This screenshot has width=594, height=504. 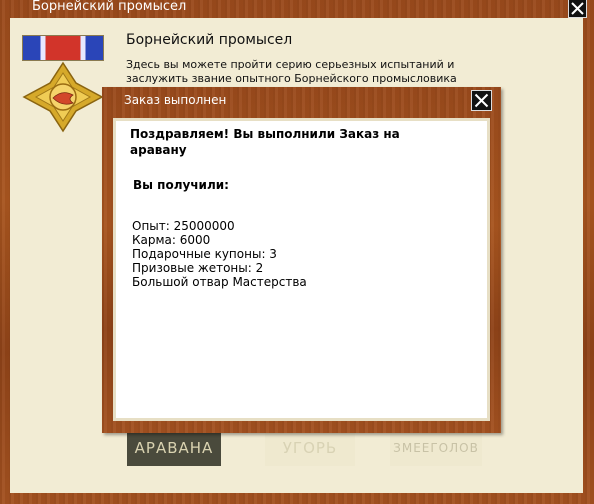 I want to click on outer-window-title: Борнейский промысел, so click(x=109, y=7).